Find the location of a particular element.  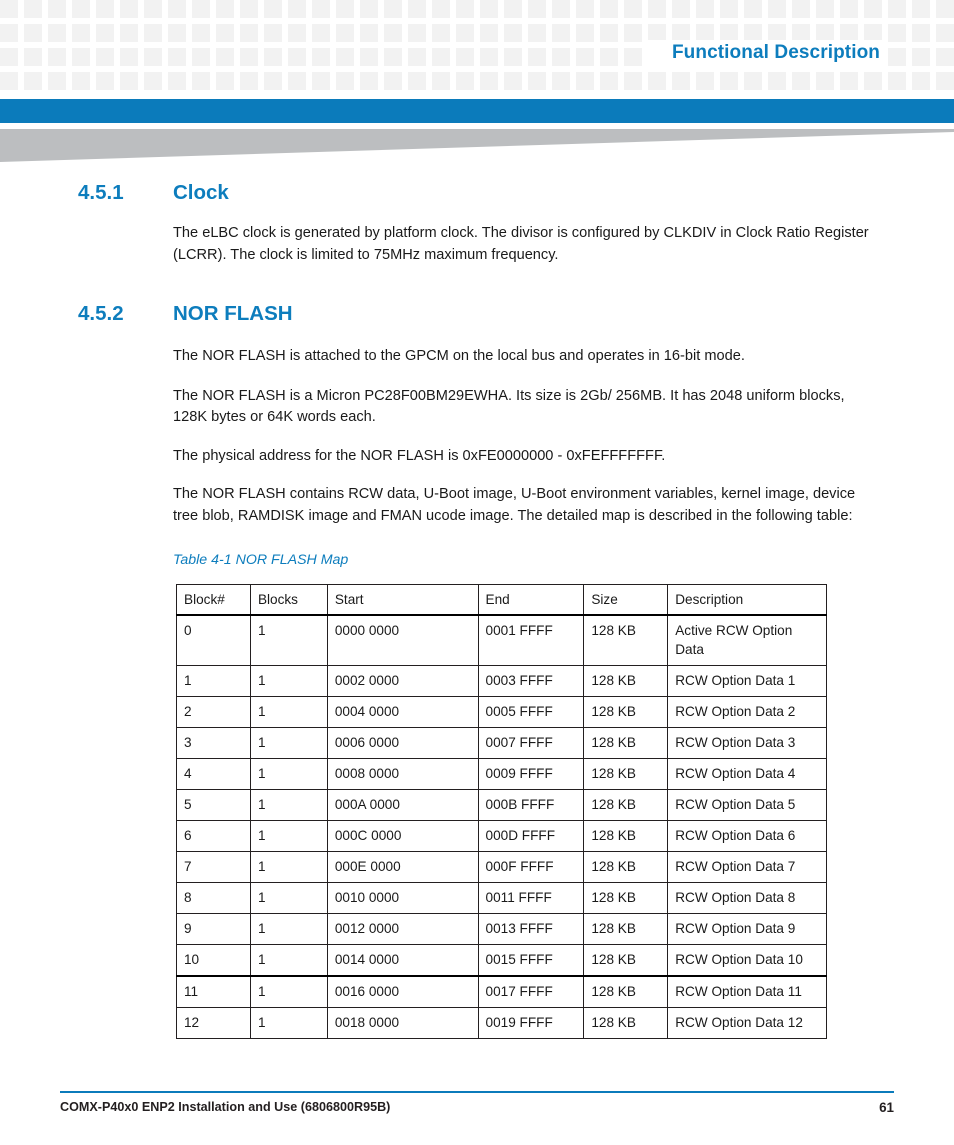

cell-description: RCW Option Data 1 is located at coordinates (747, 681).